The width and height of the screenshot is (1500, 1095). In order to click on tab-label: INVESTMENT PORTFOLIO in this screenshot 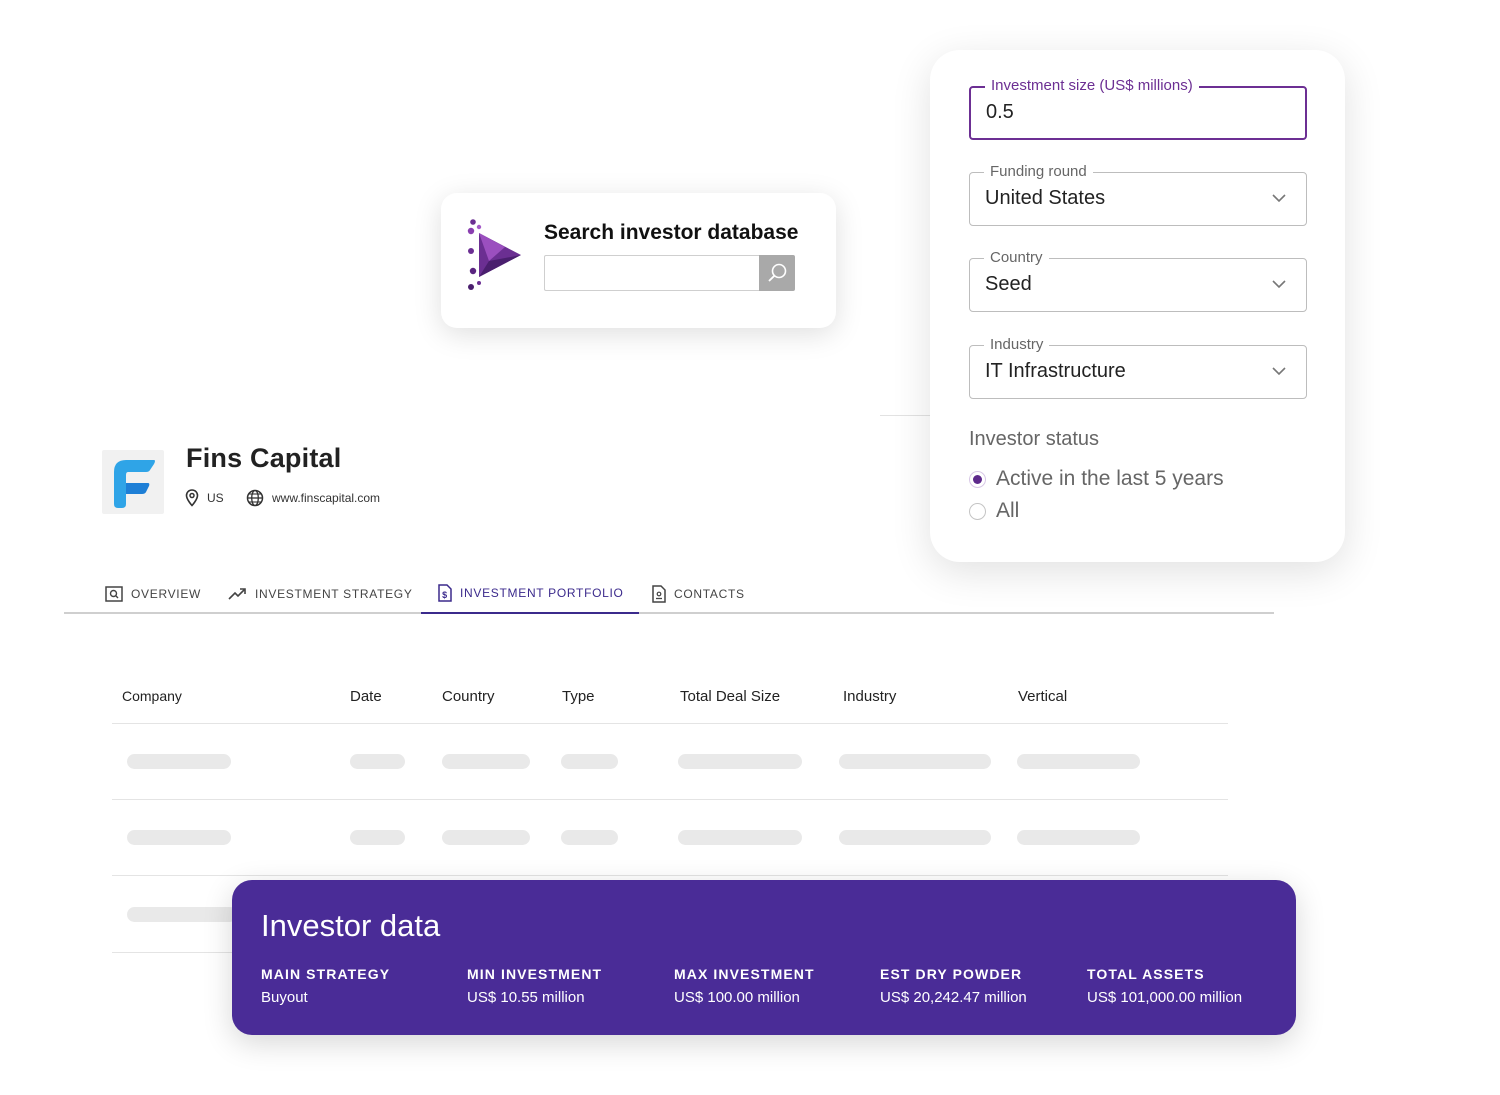, I will do `click(542, 593)`.